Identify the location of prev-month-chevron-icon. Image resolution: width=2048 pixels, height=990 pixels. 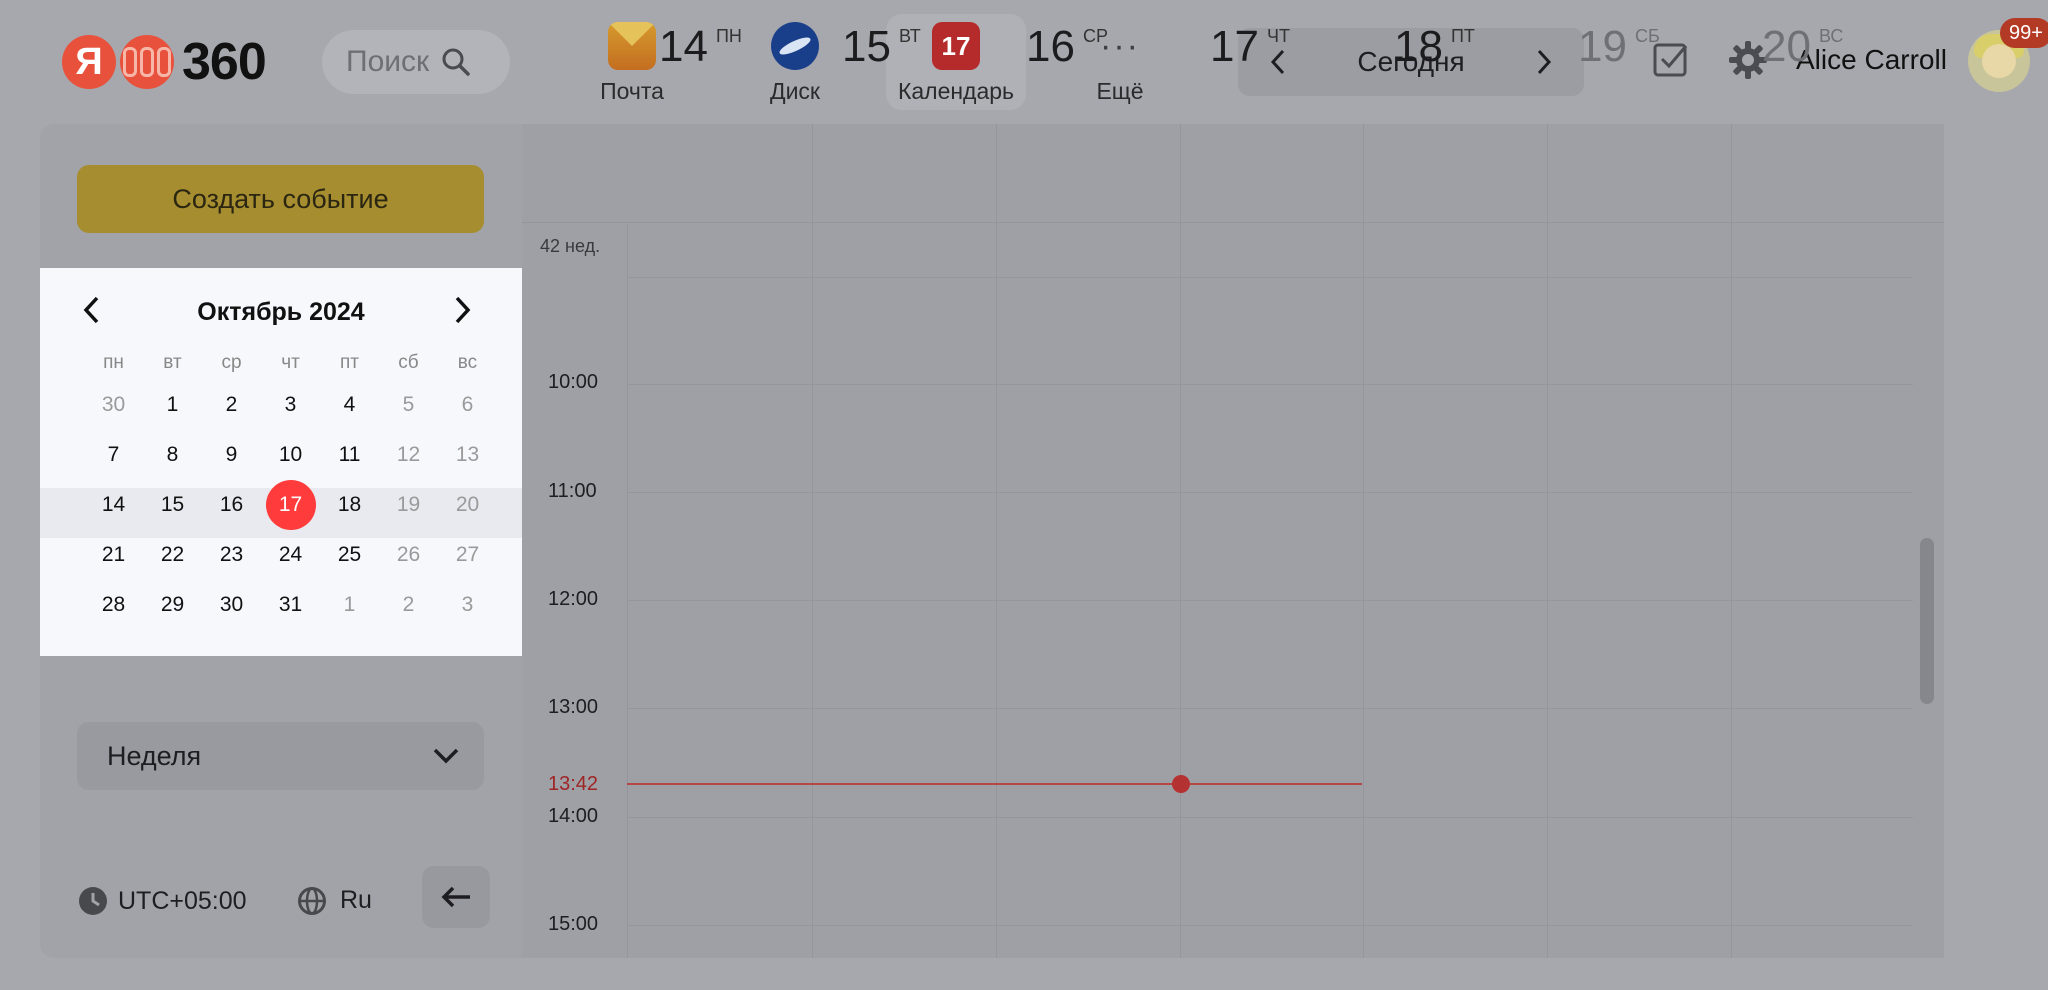
(92, 310).